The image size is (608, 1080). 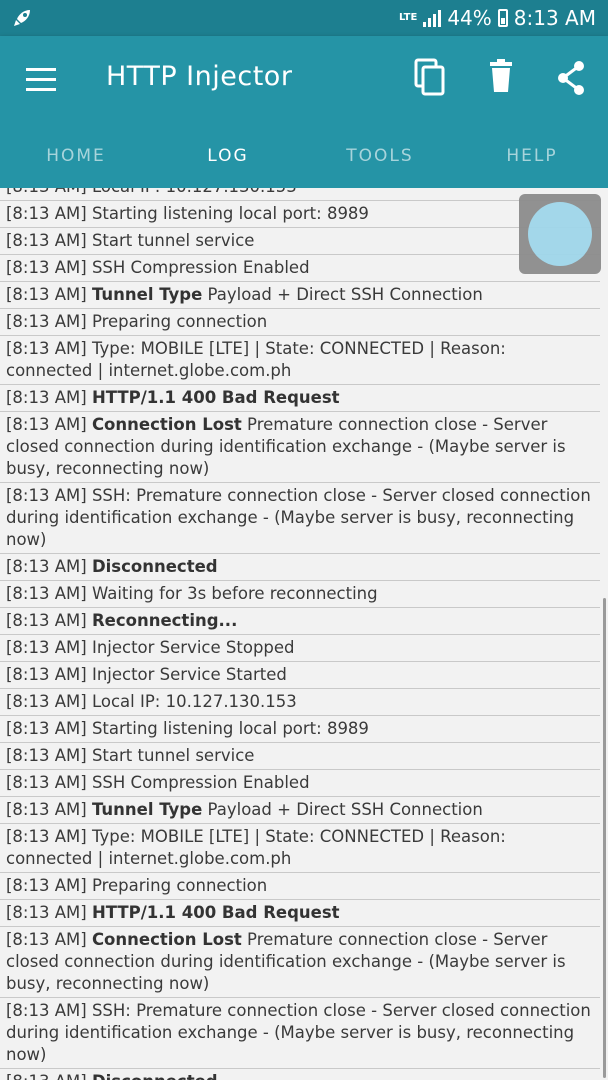 What do you see at coordinates (76, 160) in the screenshot?
I see `tab-home: HOME` at bounding box center [76, 160].